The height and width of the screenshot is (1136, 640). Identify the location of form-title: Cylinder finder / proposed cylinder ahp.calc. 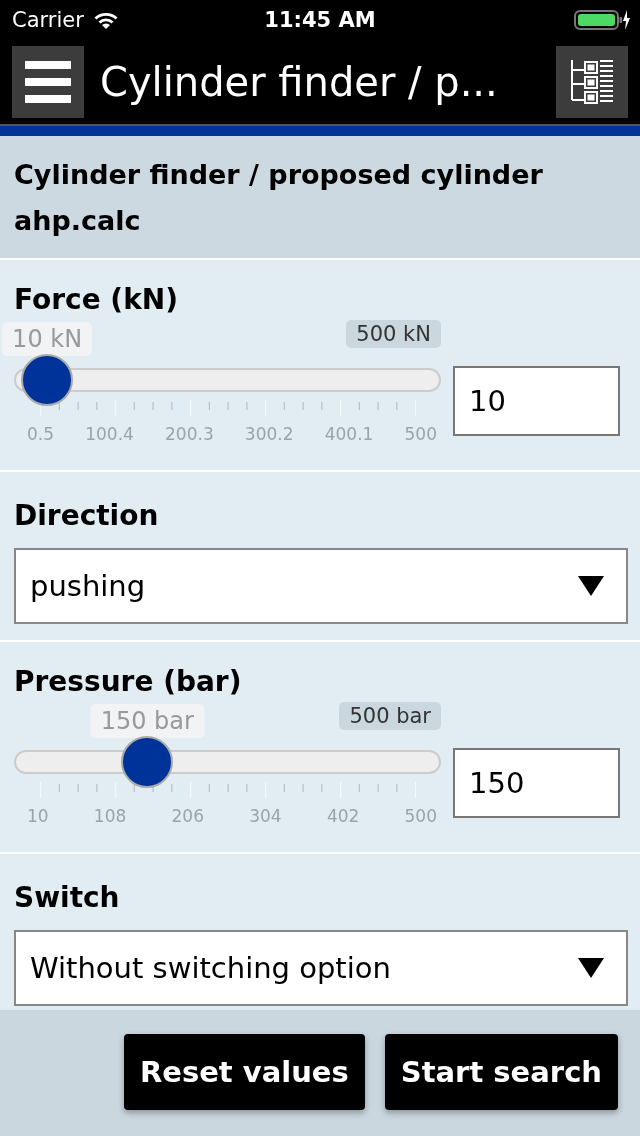
(320, 197).